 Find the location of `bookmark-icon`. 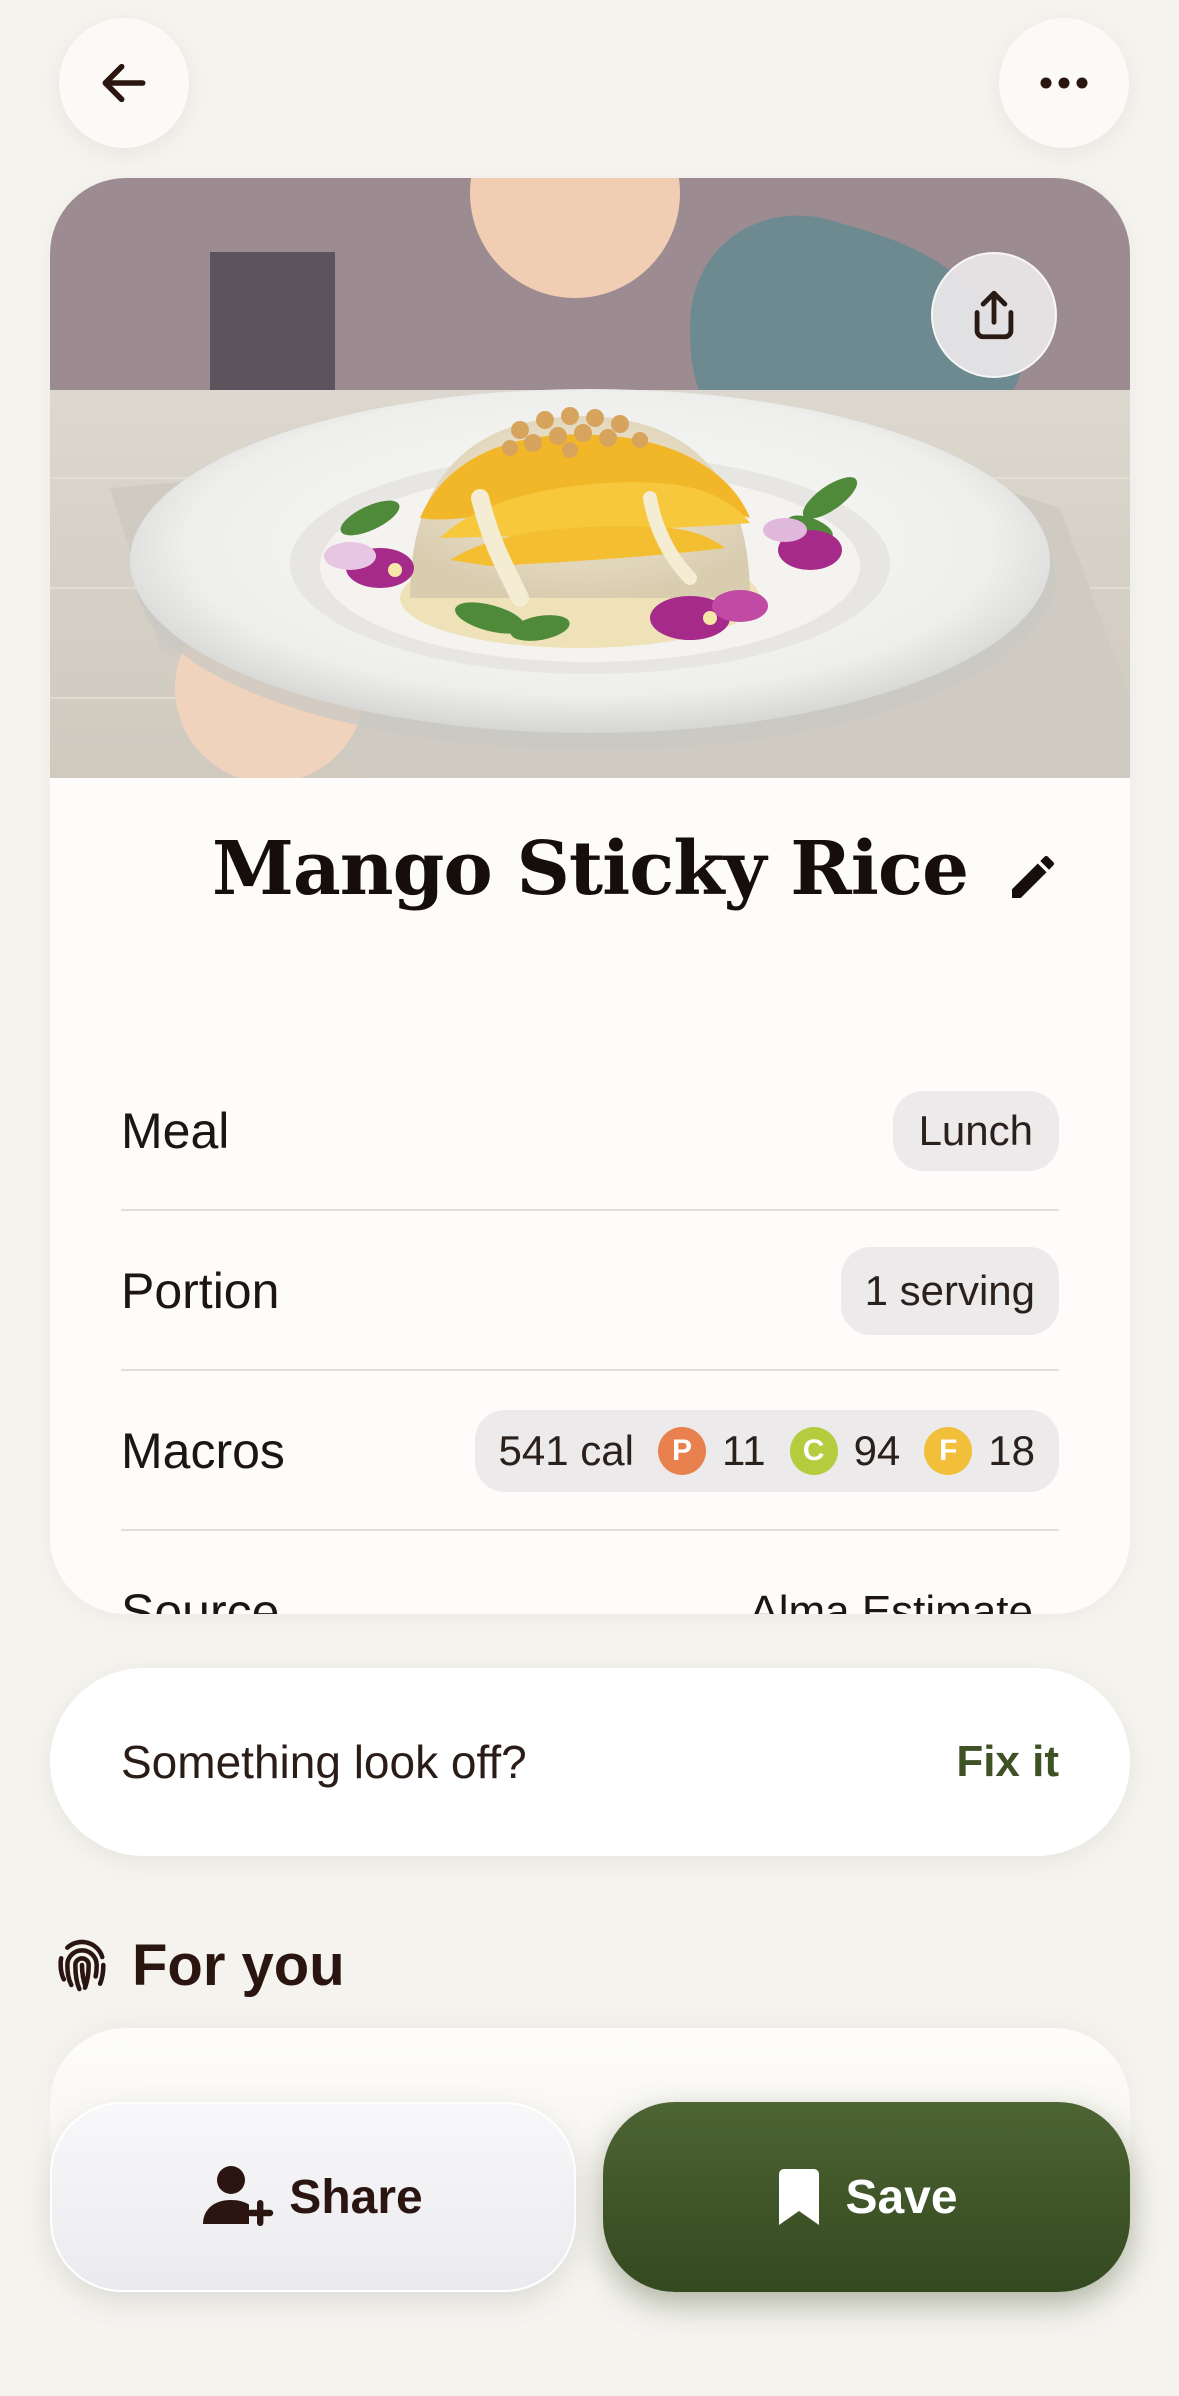

bookmark-icon is located at coordinates (799, 2197).